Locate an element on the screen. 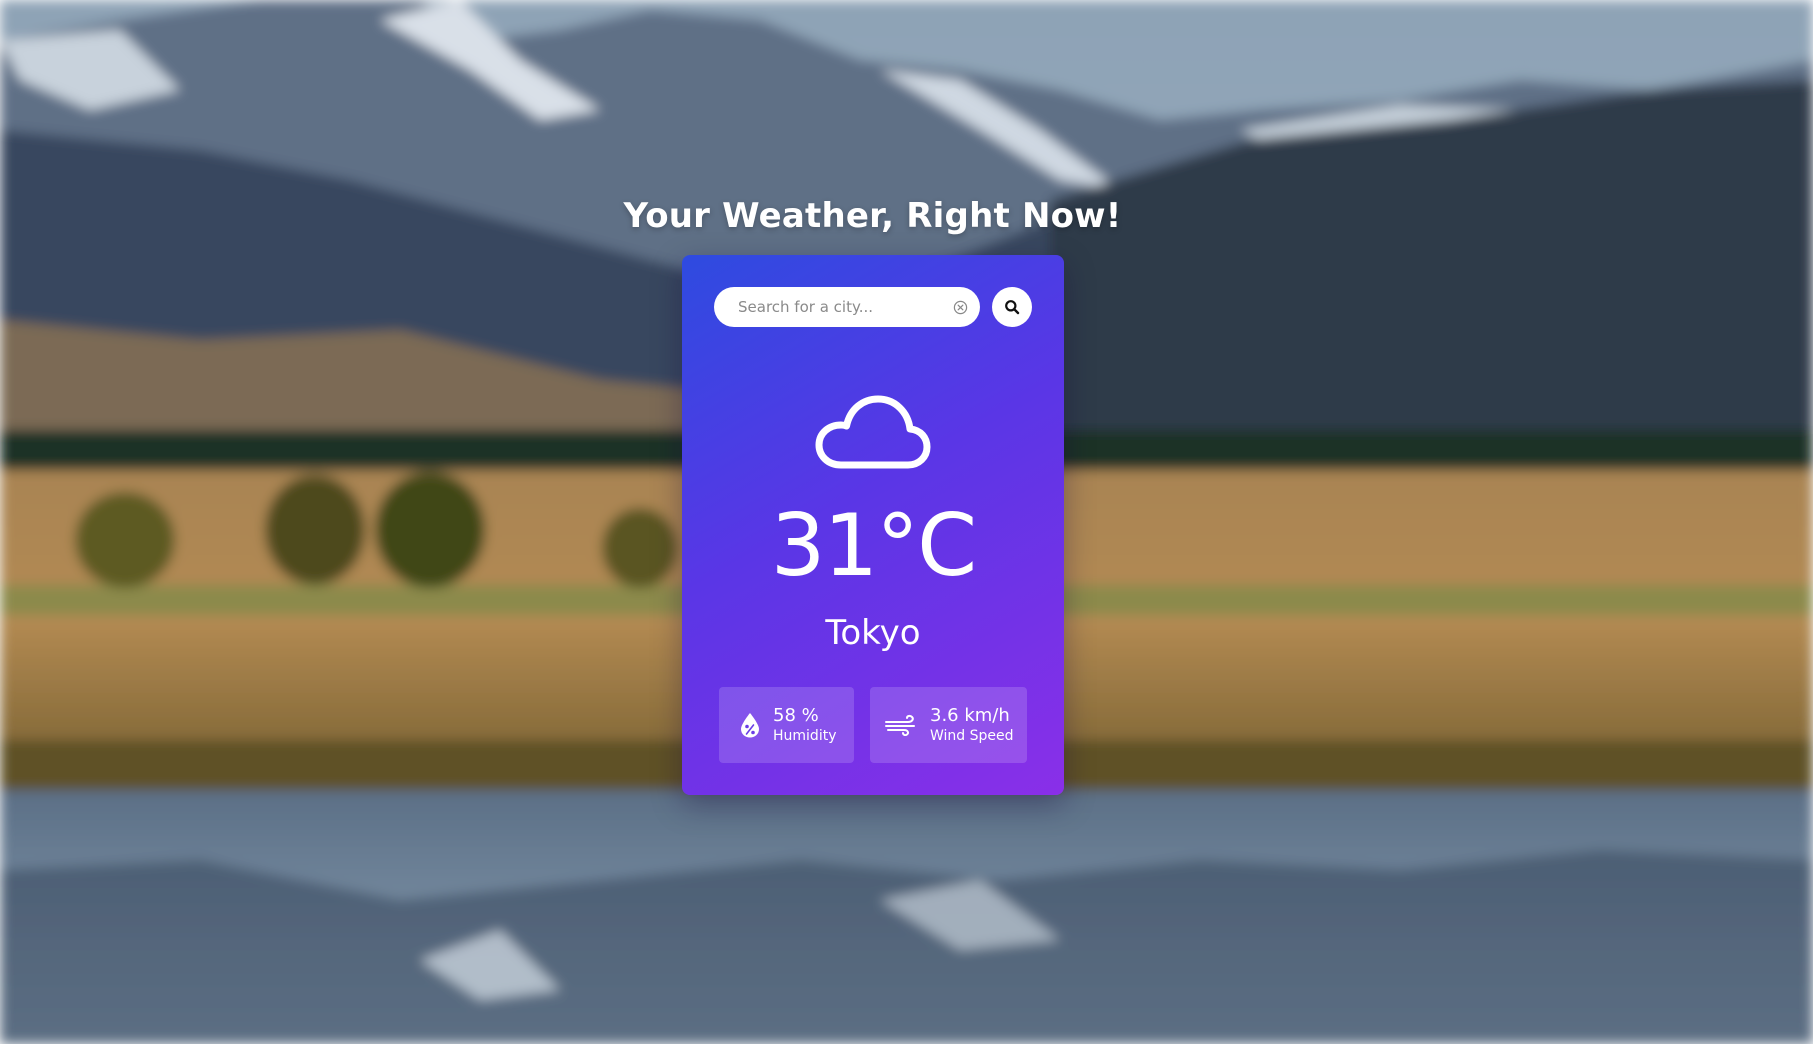 The width and height of the screenshot is (1813, 1044). weather-card: 31°C Tokyo 58 % Humidity 3.6 km/h Win is located at coordinates (873, 525).